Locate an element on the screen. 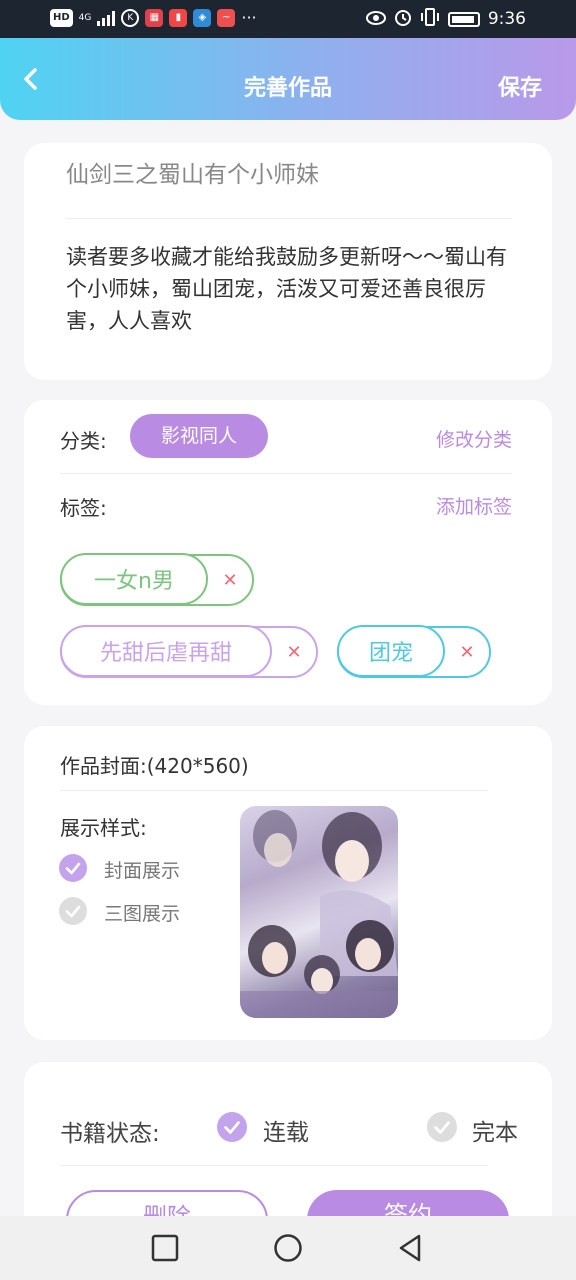 The image size is (576, 1280). alarm-icon is located at coordinates (403, 19).